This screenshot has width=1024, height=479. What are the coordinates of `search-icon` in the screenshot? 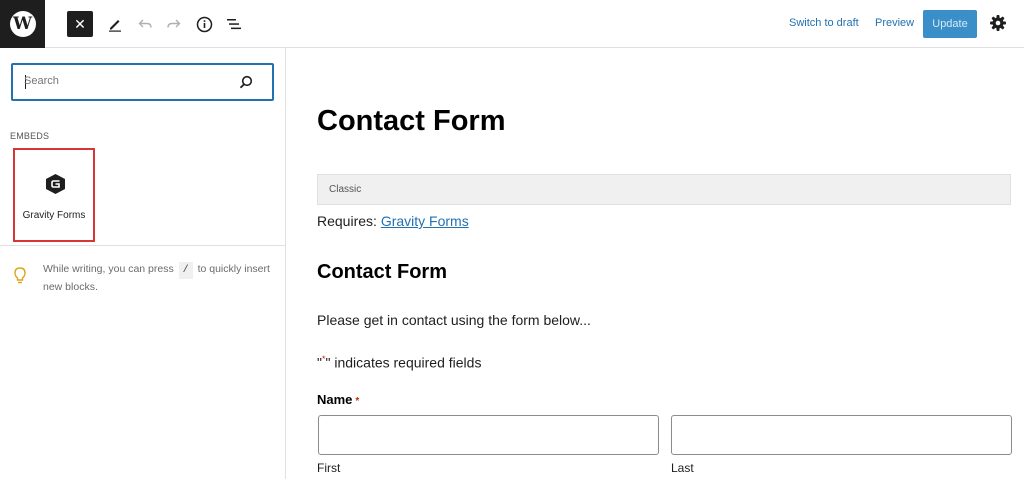 It's located at (246, 82).